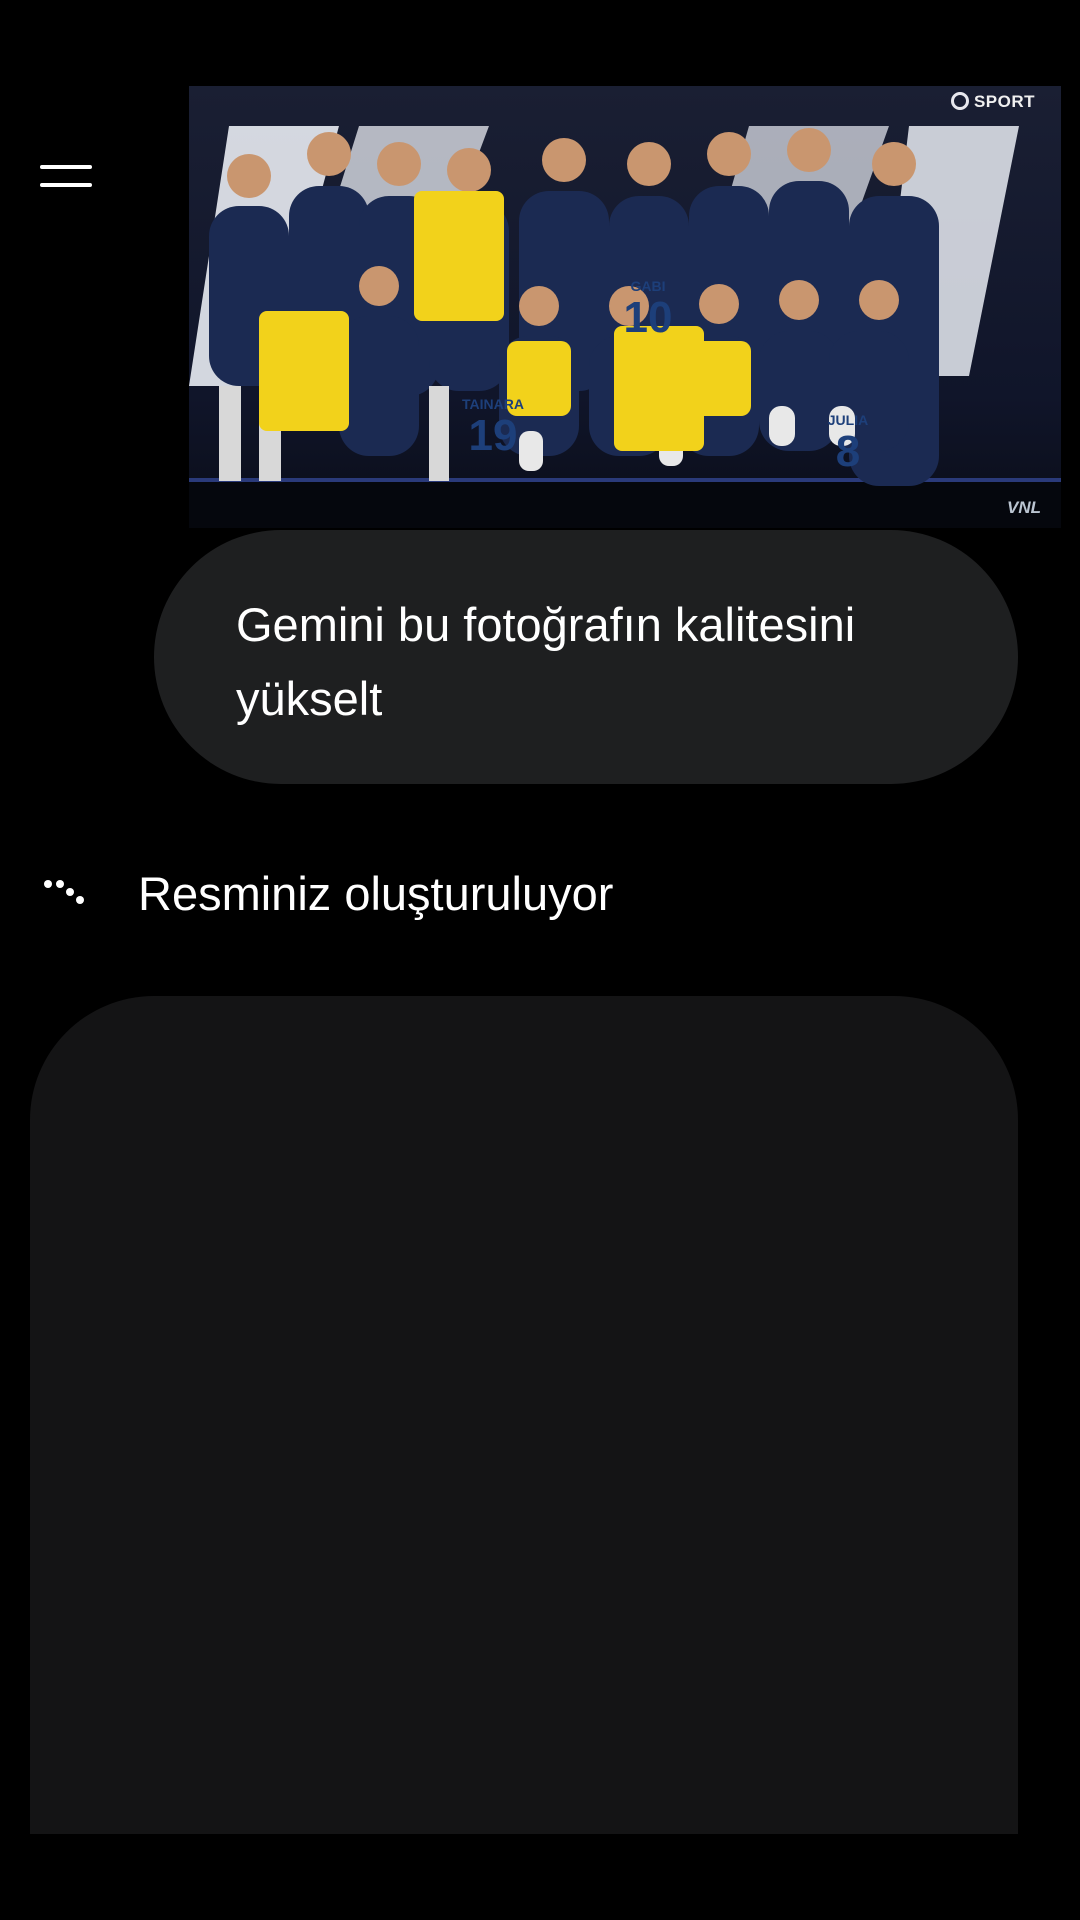 Image resolution: width=1080 pixels, height=1920 pixels. I want to click on jersey-number: 19, so click(493, 435).